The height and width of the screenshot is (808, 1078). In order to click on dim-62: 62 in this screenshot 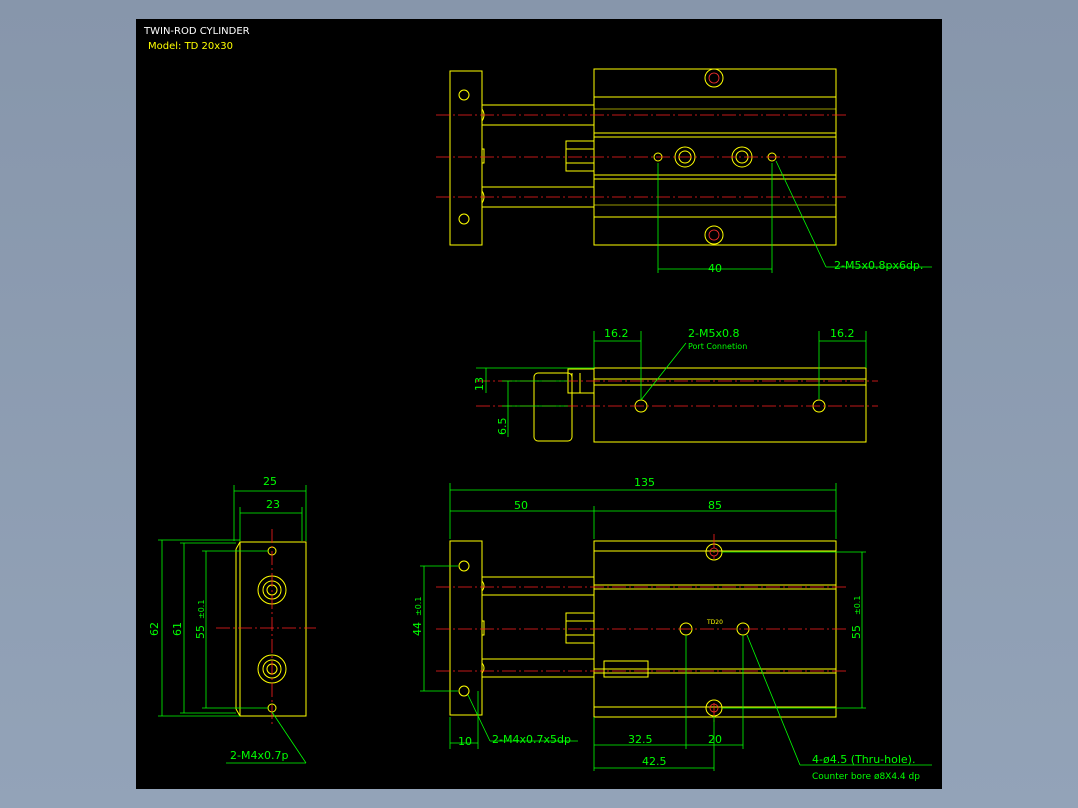, I will do `click(154, 629)`.